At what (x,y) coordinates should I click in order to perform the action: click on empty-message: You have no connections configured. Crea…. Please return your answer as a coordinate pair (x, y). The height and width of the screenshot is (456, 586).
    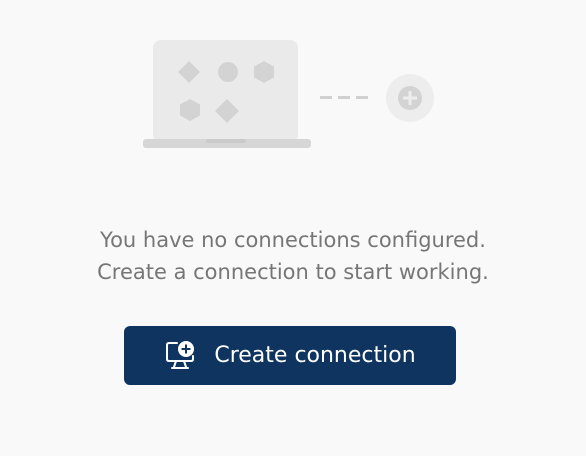
    Looking at the image, I should click on (293, 256).